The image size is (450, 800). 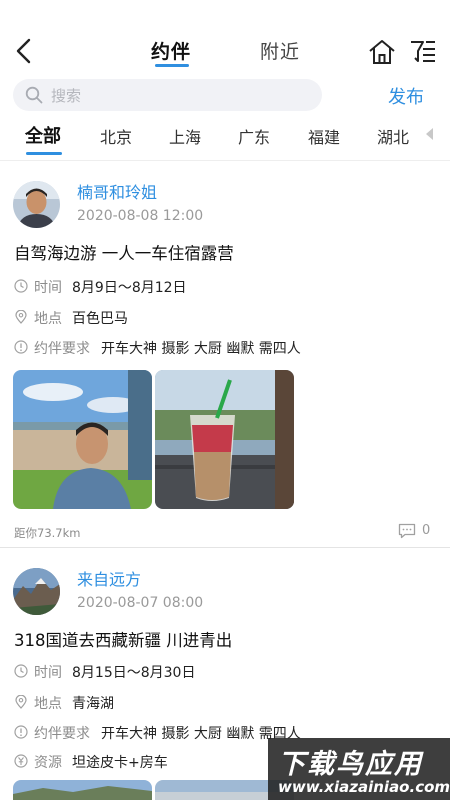 What do you see at coordinates (214, 672) in the screenshot?
I see `info-row-time: 时间 8月15日～8月30日` at bounding box center [214, 672].